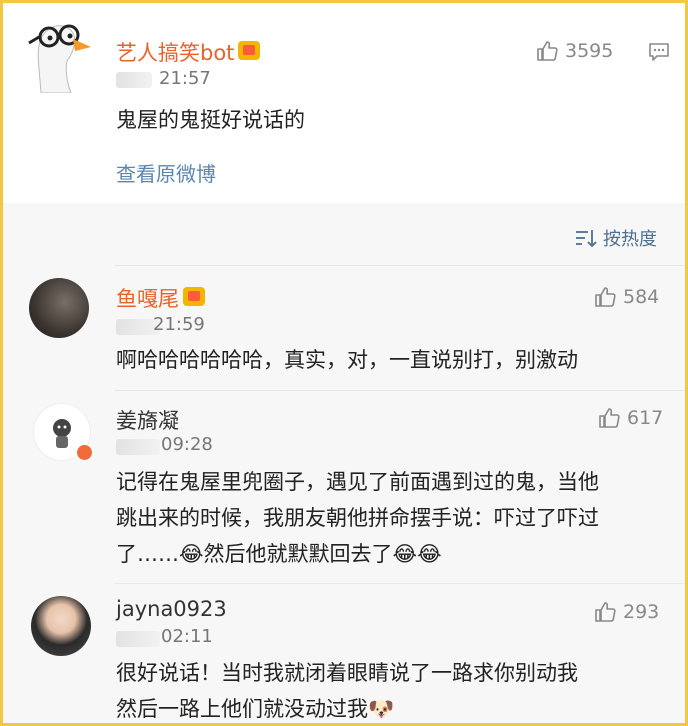 The height and width of the screenshot is (726, 688). Describe the element at coordinates (586, 239) in the screenshot. I see `sort-icon` at that location.